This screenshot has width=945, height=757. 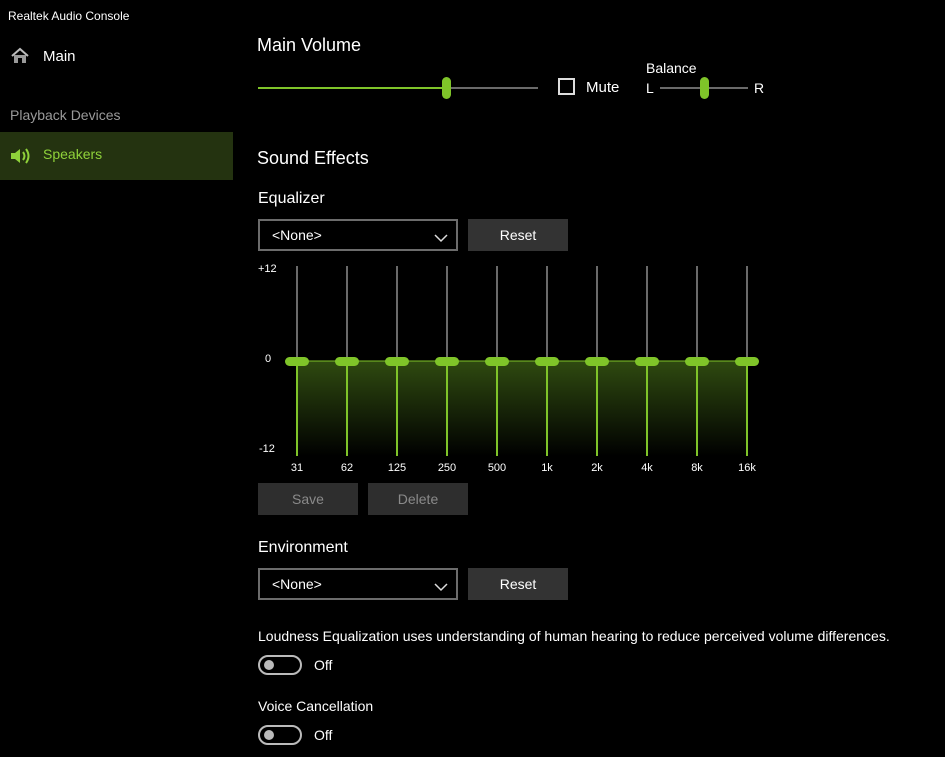 I want to click on app-title: Realtek Audio Console, so click(x=69, y=16).